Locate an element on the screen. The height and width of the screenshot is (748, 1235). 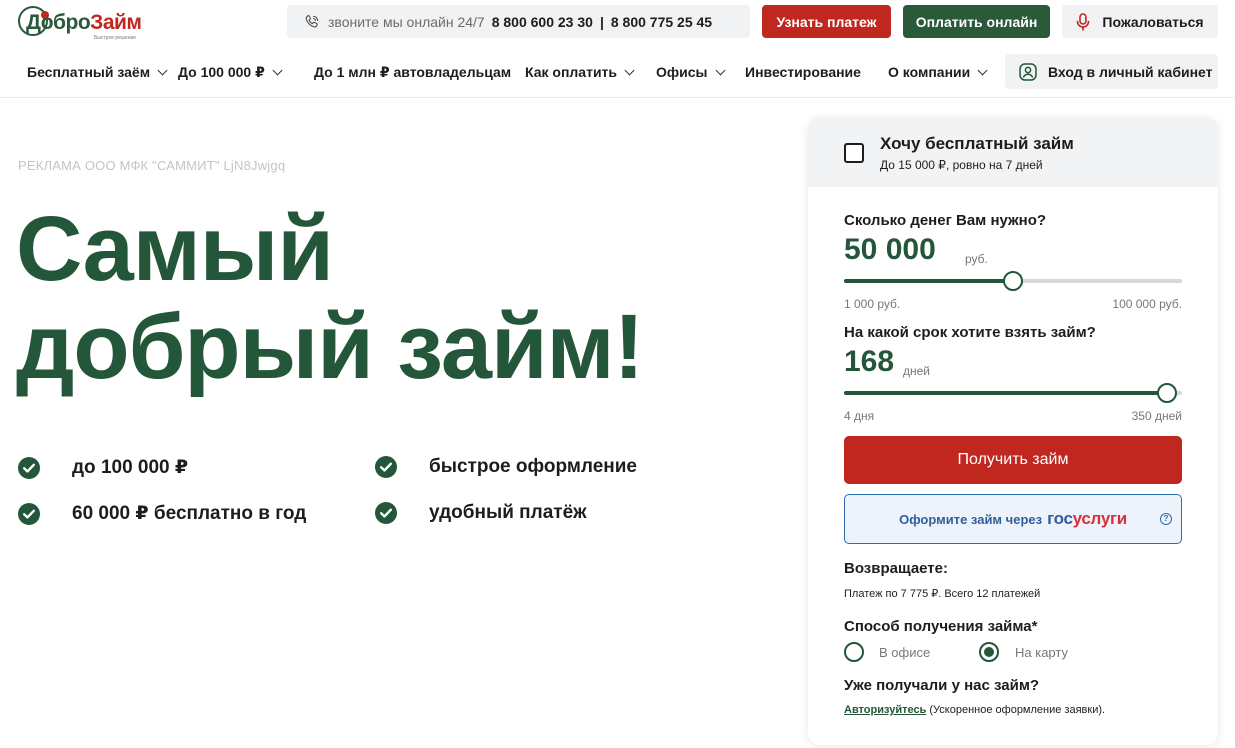
gosuslugi-logo: госуслуги is located at coordinates (1087, 519).